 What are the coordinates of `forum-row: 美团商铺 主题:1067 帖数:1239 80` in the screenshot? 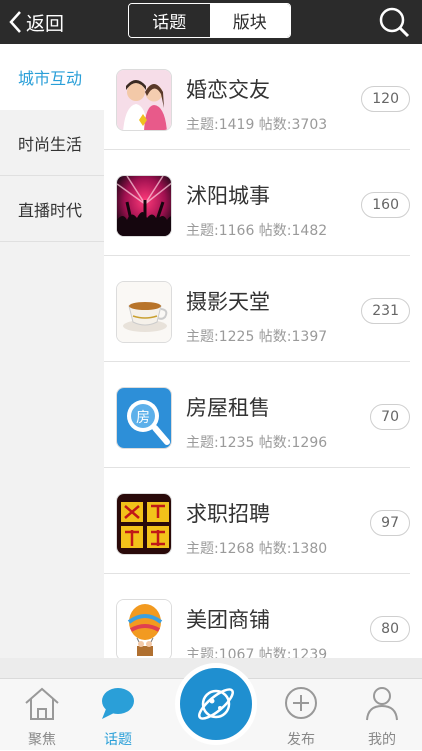 It's located at (263, 616).